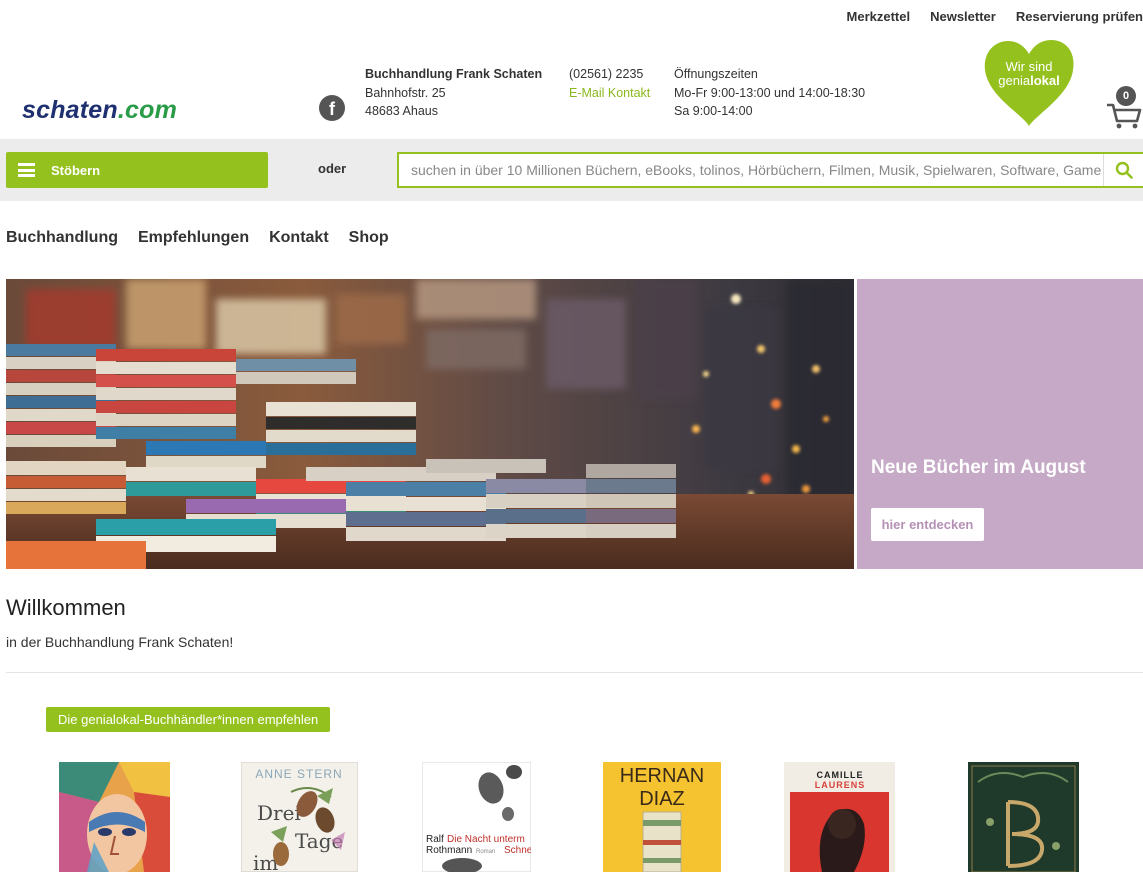  Describe the element at coordinates (76, 170) in the screenshot. I see `browse-label: Stöbern` at that location.